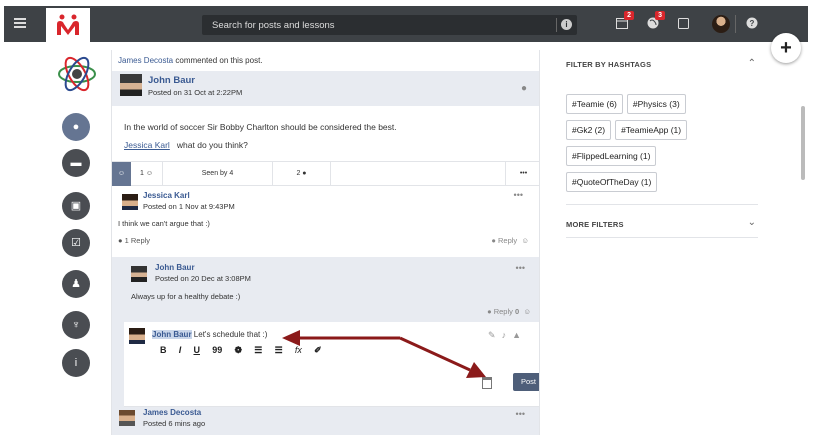 The height and width of the screenshot is (435, 814). What do you see at coordinates (803, 143) in the screenshot?
I see `page-scrollbar` at bounding box center [803, 143].